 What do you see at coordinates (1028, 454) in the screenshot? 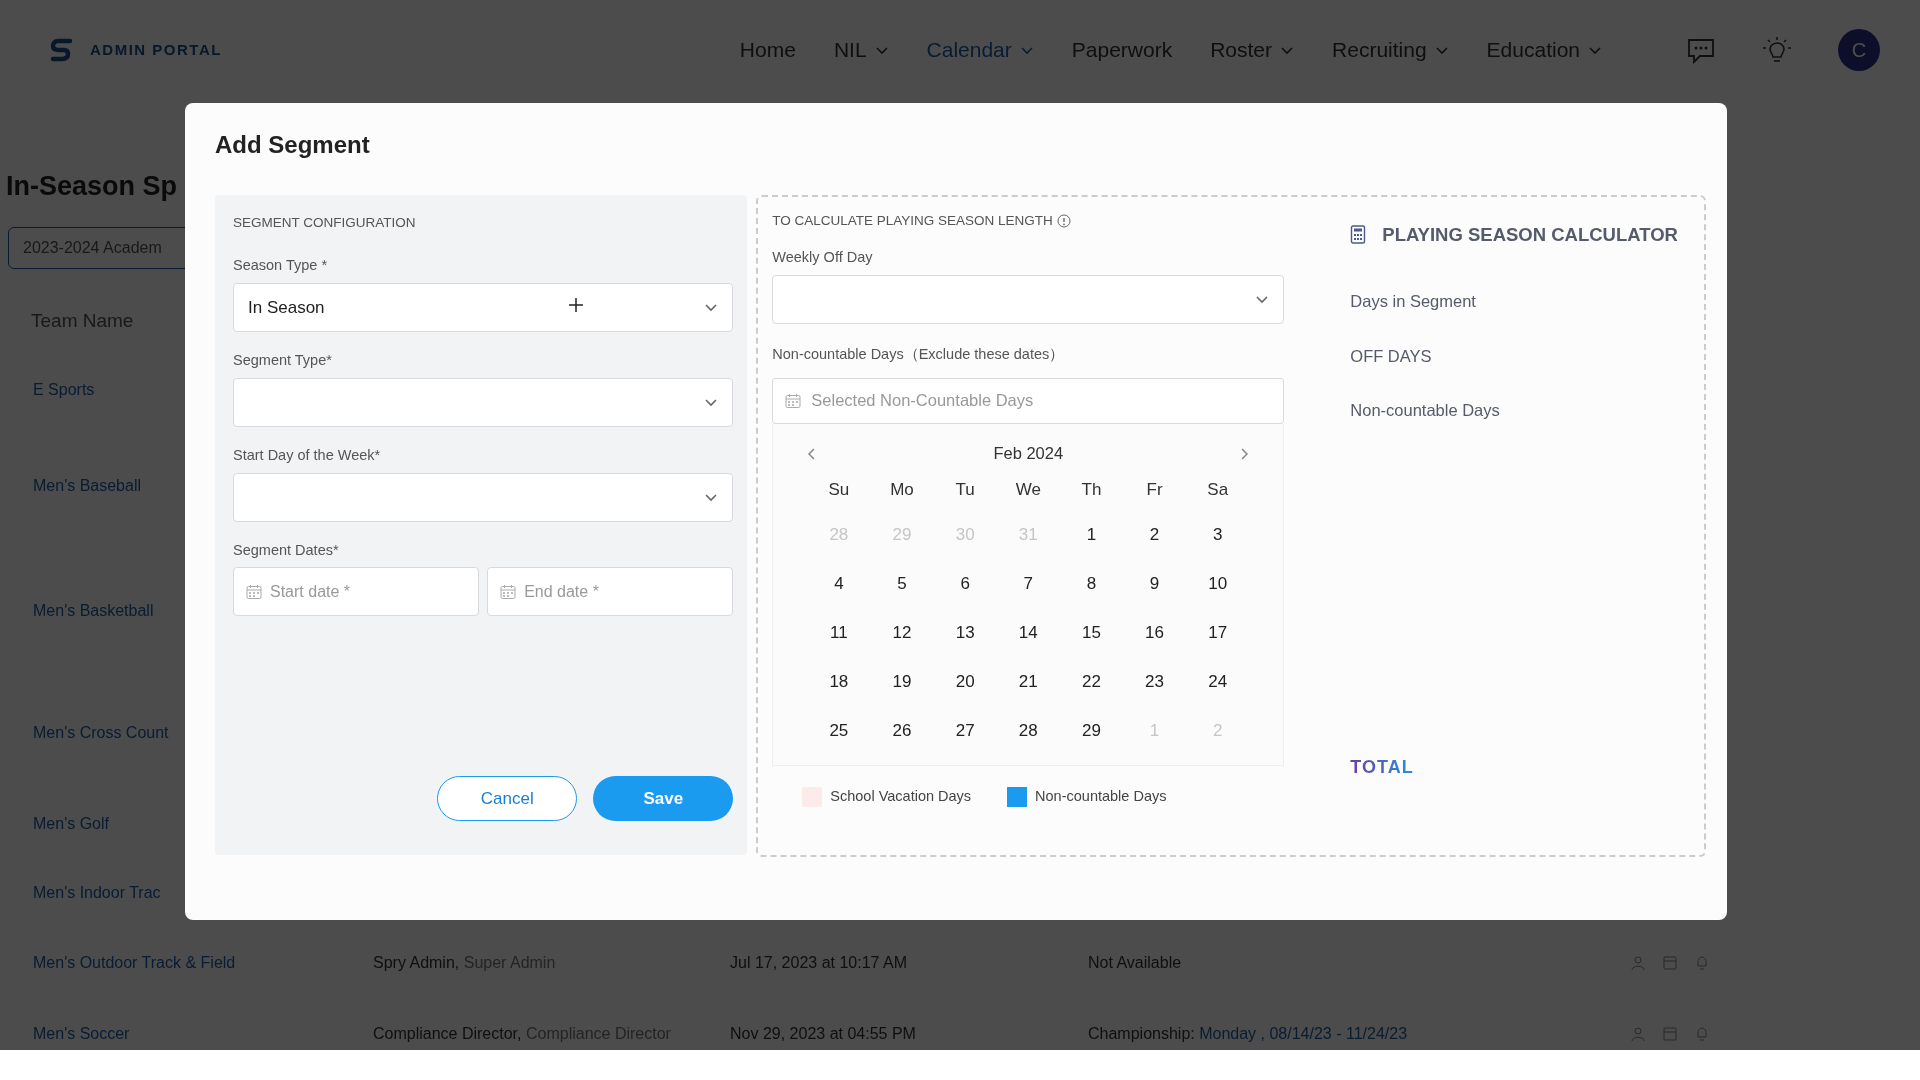
I see `month-label: Feb 2024` at bounding box center [1028, 454].